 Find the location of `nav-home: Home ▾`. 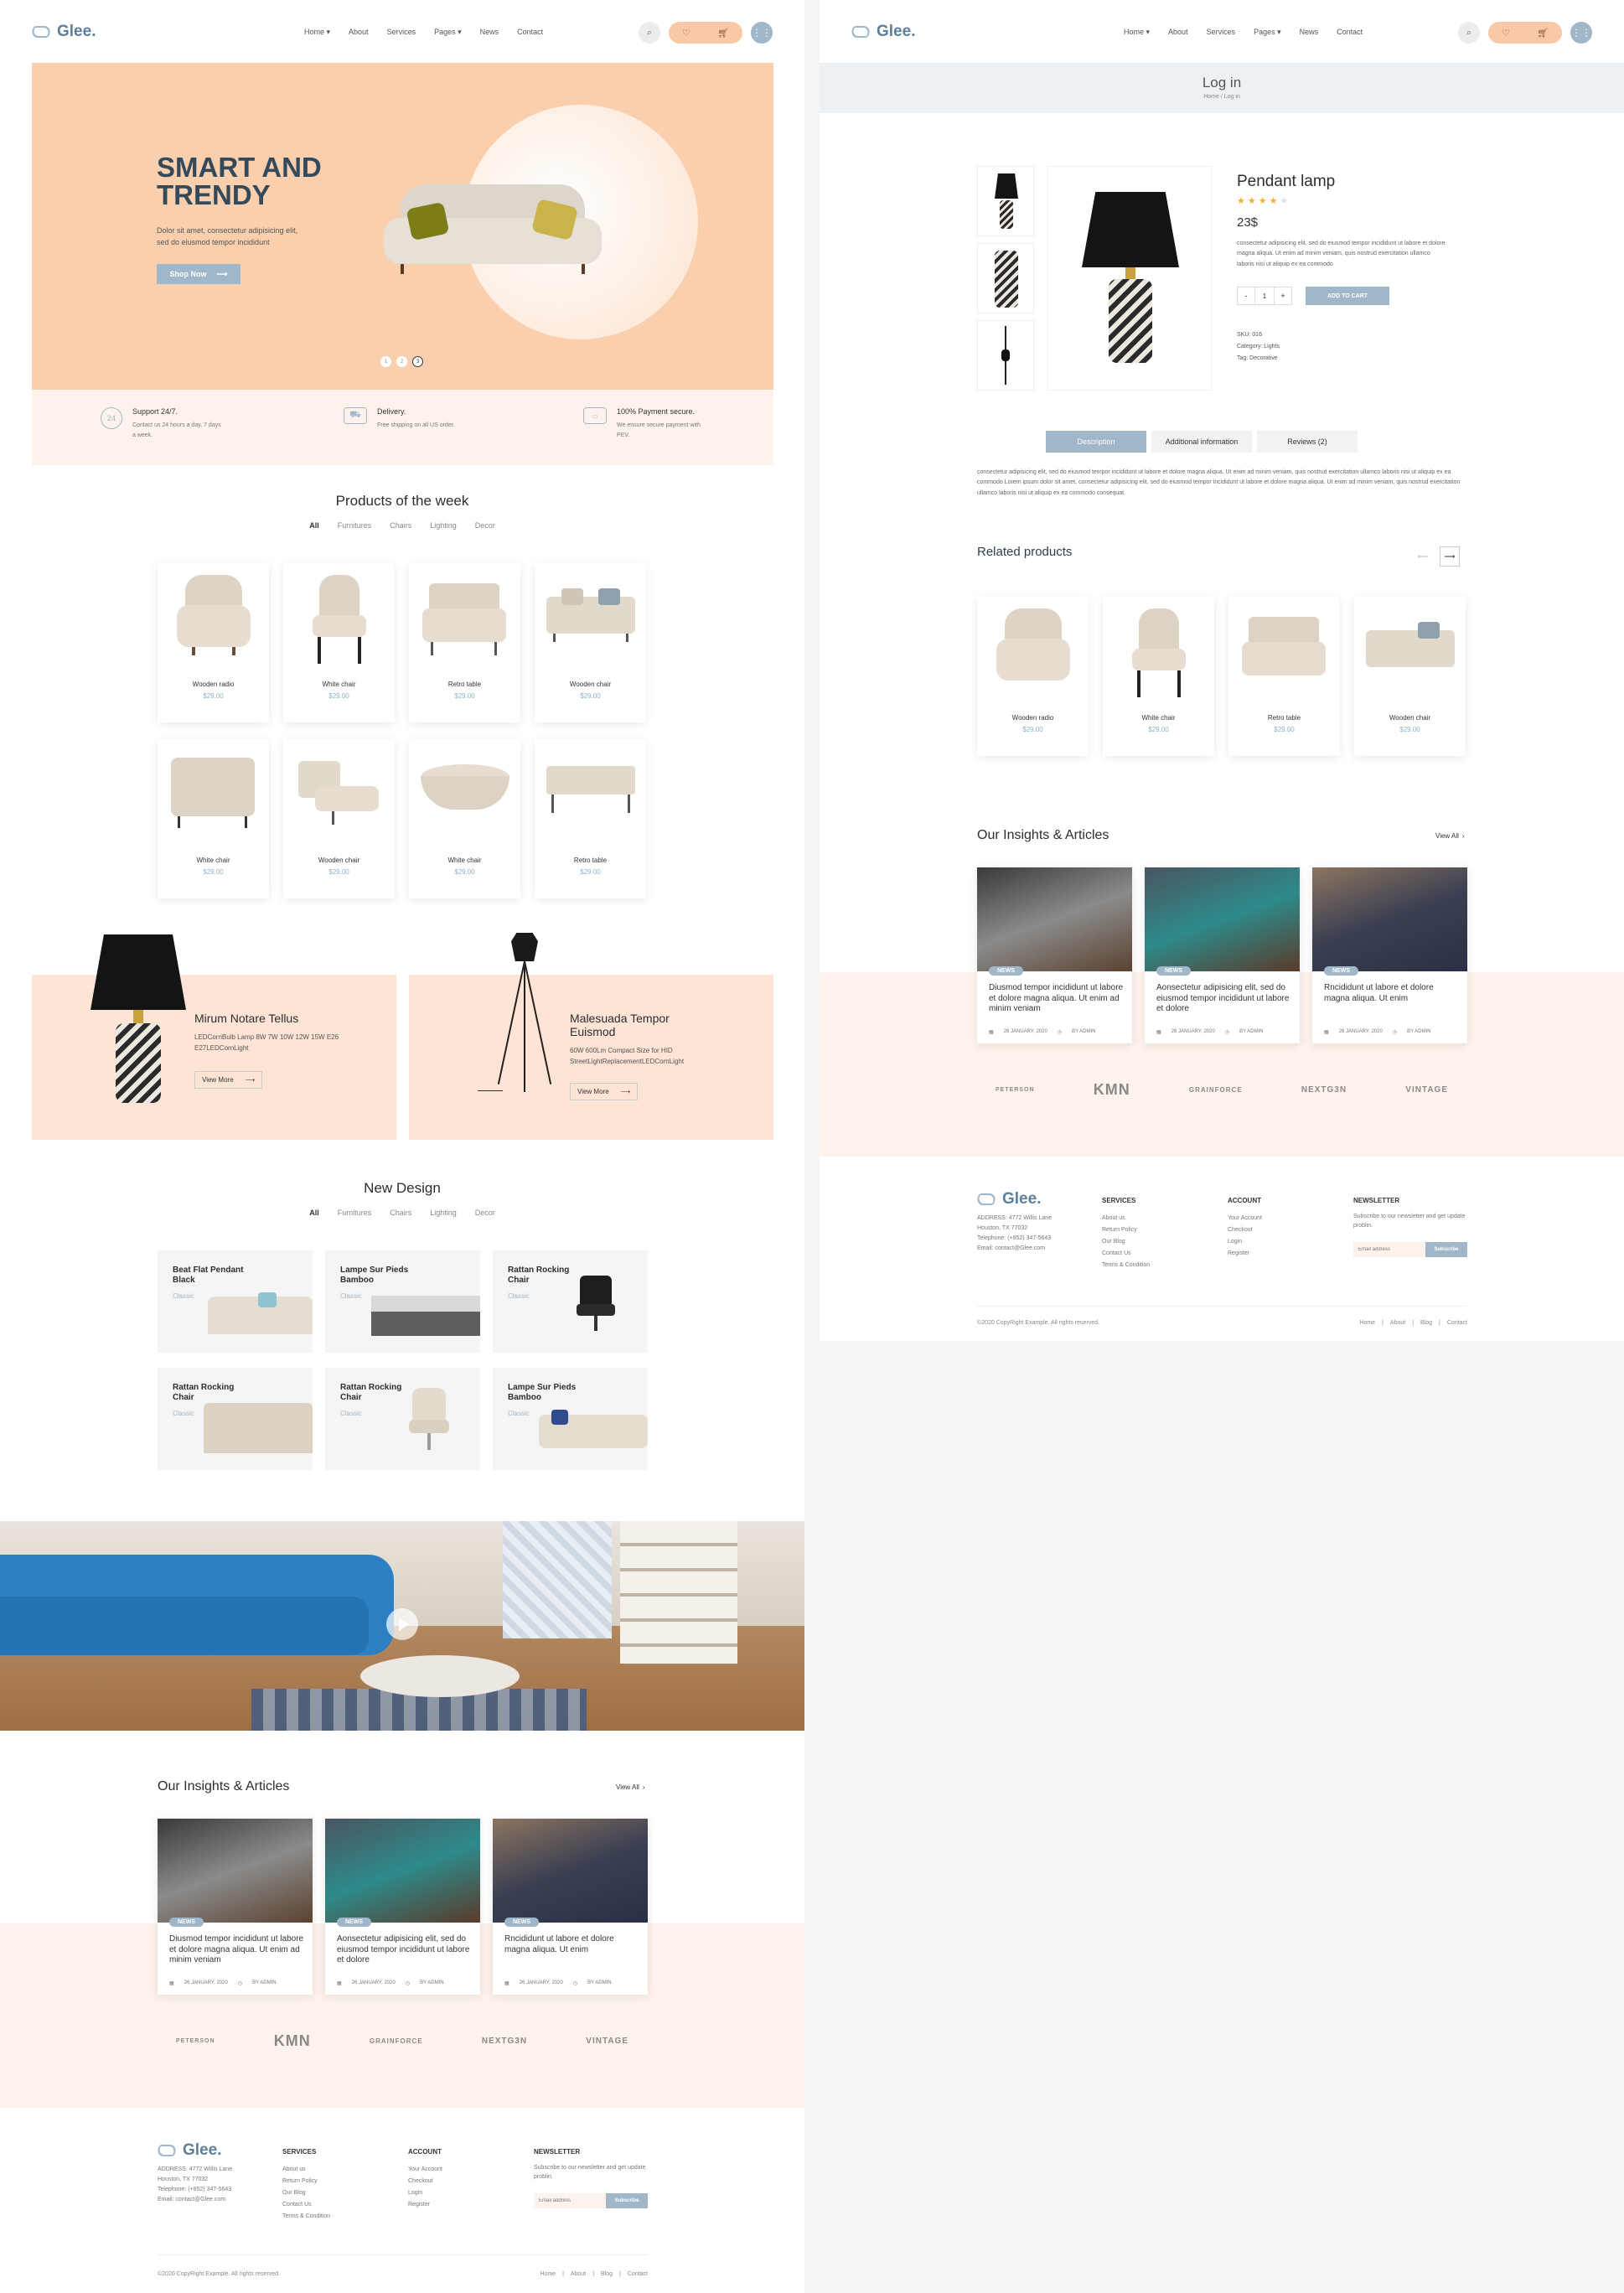

nav-home: Home ▾ is located at coordinates (1137, 32).